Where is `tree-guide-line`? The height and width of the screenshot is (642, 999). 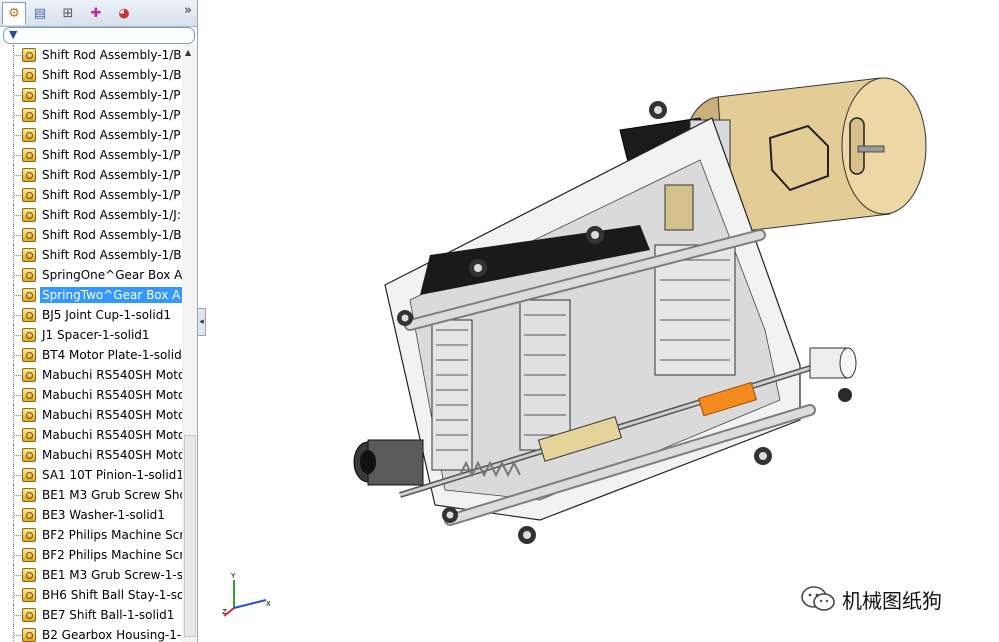 tree-guide-line is located at coordinates (14, 633).